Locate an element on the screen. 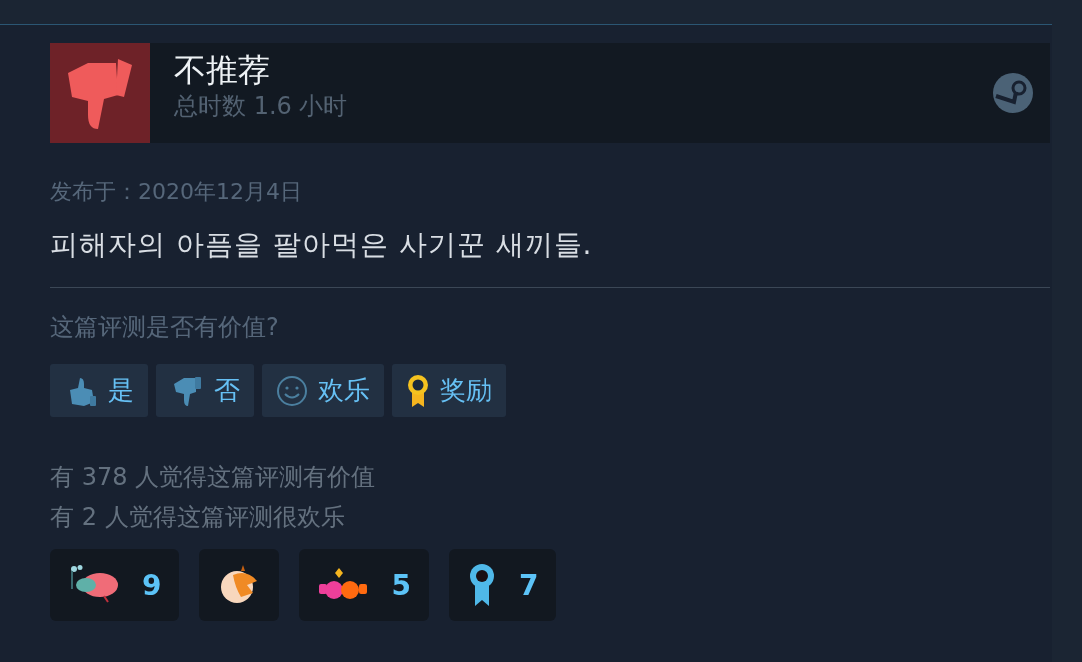 The height and width of the screenshot is (662, 1082). review-text: 피해자의 아픔을 팔아먹은 사기꾼 새끼들. is located at coordinates (322, 245).